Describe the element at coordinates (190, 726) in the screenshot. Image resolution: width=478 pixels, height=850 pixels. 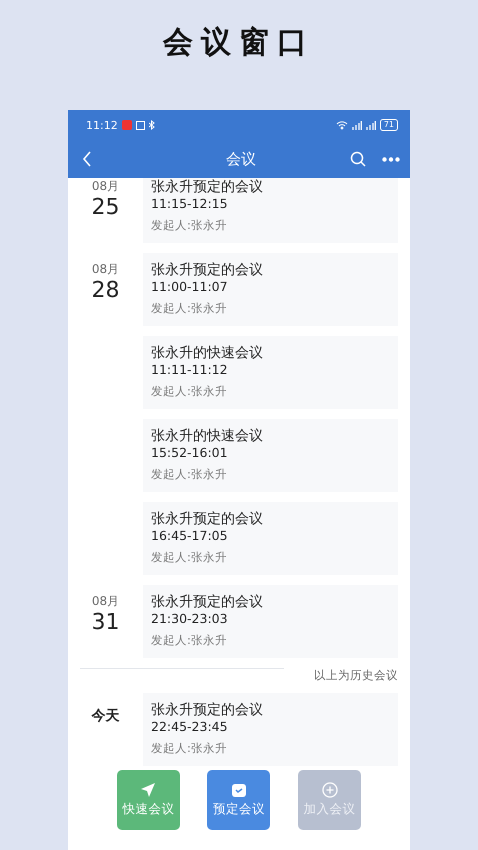
I see `meeting-time: 22:45-23:45` at that location.